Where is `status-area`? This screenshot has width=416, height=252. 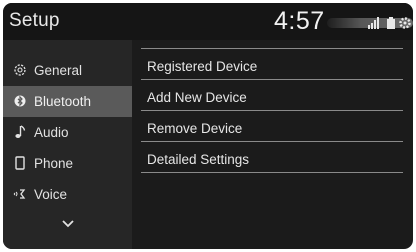 status-area is located at coordinates (370, 23).